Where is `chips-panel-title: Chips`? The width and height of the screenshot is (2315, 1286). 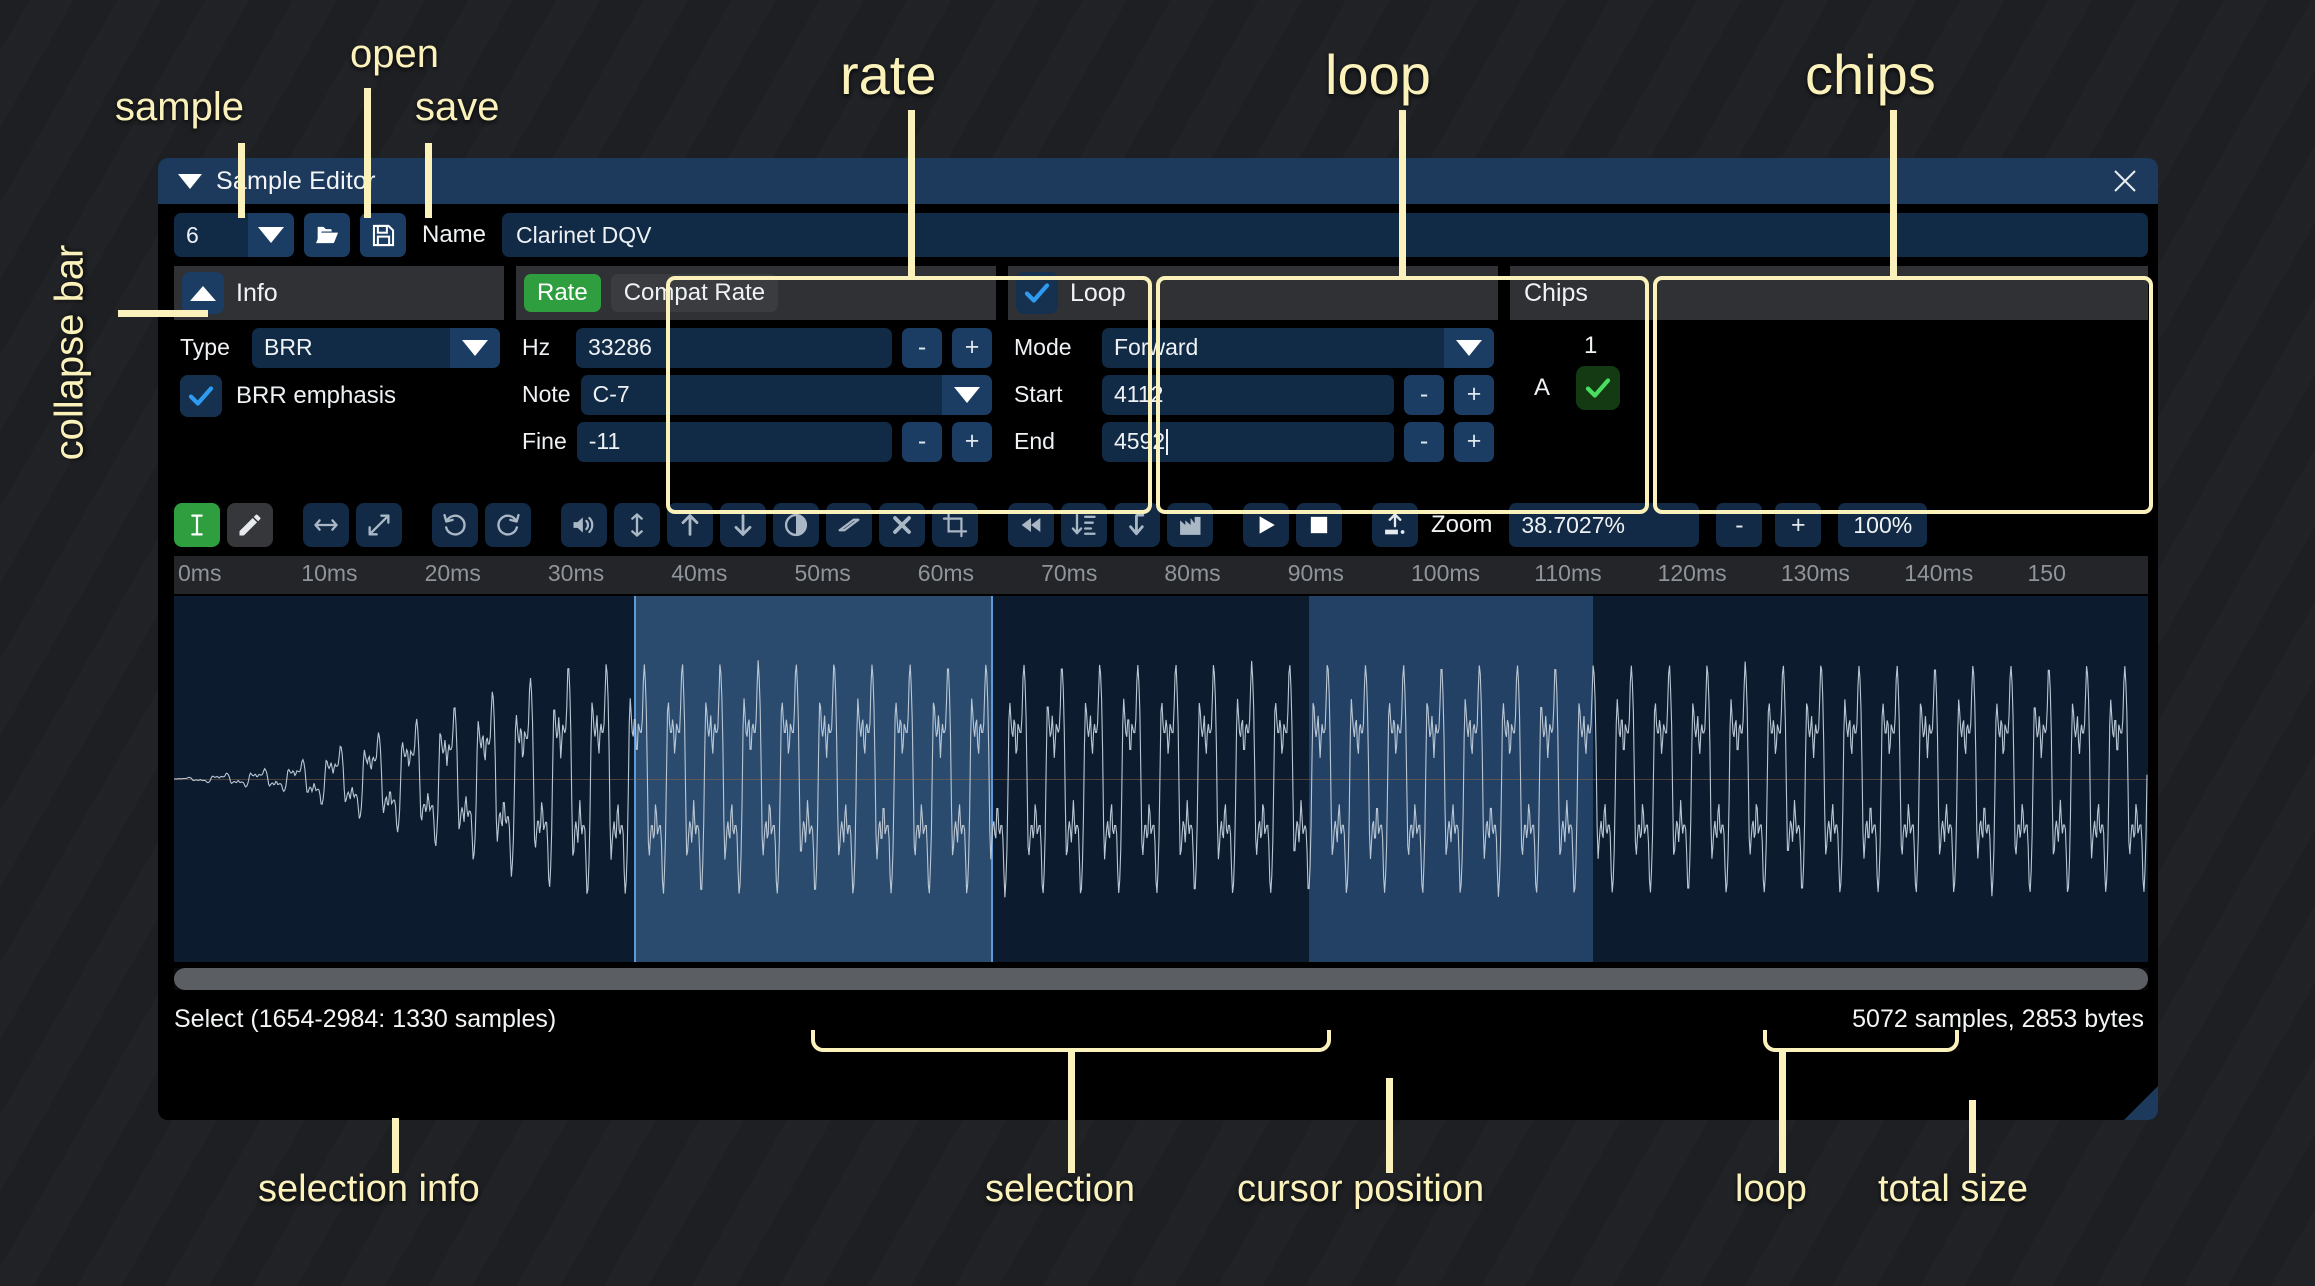 chips-panel-title: Chips is located at coordinates (1556, 292).